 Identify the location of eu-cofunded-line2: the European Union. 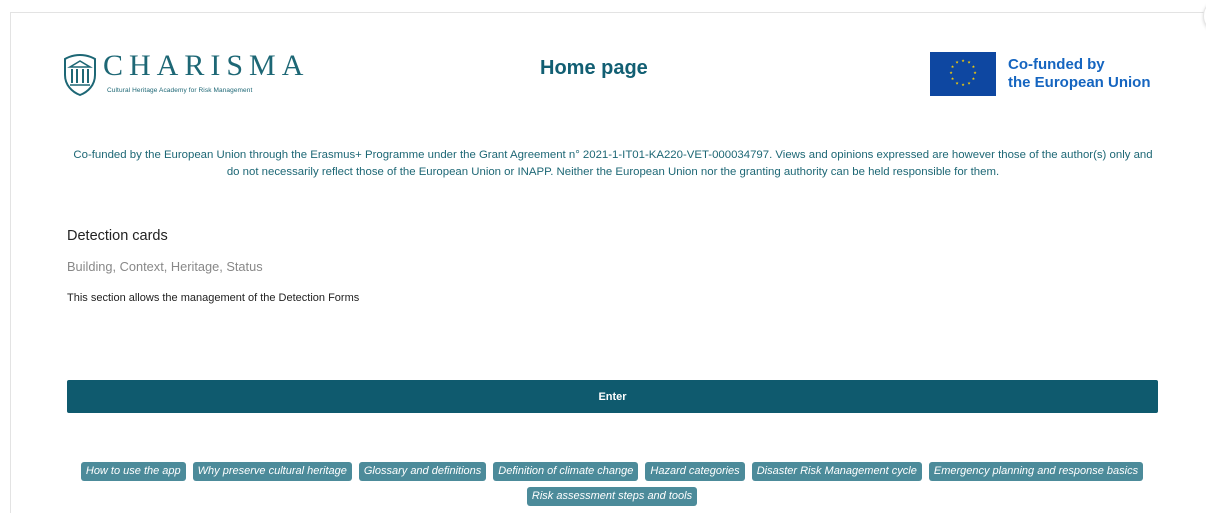
(1079, 82).